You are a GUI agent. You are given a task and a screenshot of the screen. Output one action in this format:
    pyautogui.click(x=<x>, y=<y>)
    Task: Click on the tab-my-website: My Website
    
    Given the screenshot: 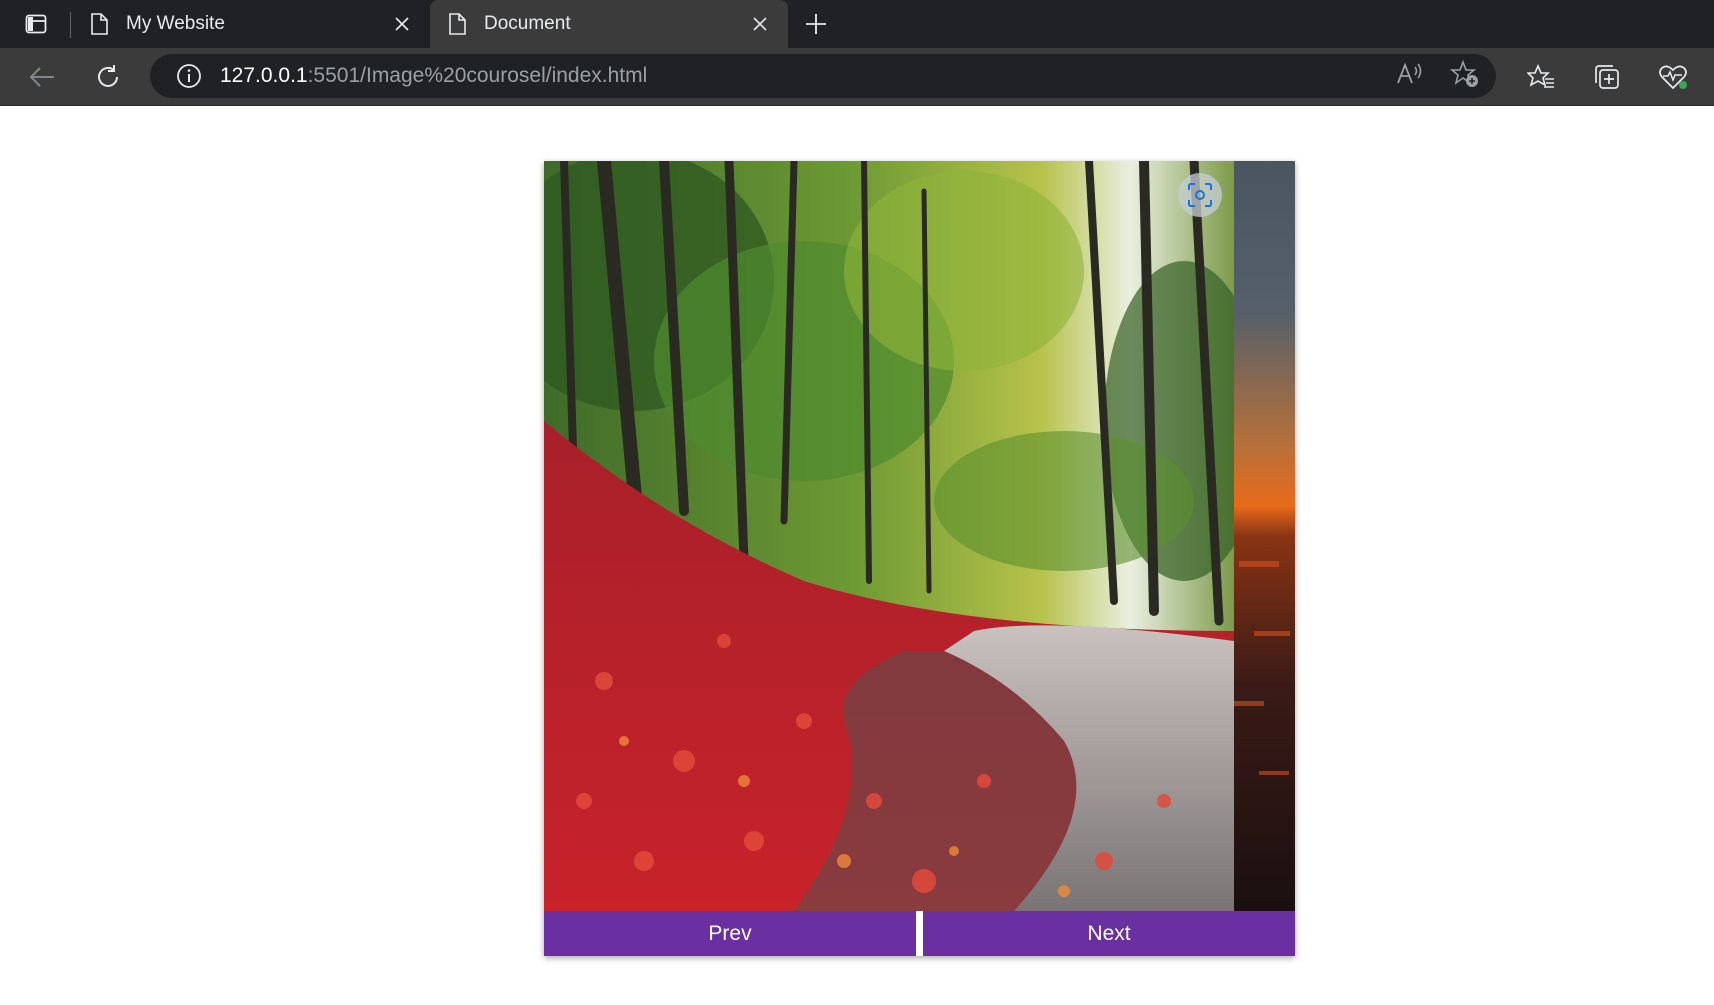 What is the action you would take?
    pyautogui.click(x=251, y=24)
    